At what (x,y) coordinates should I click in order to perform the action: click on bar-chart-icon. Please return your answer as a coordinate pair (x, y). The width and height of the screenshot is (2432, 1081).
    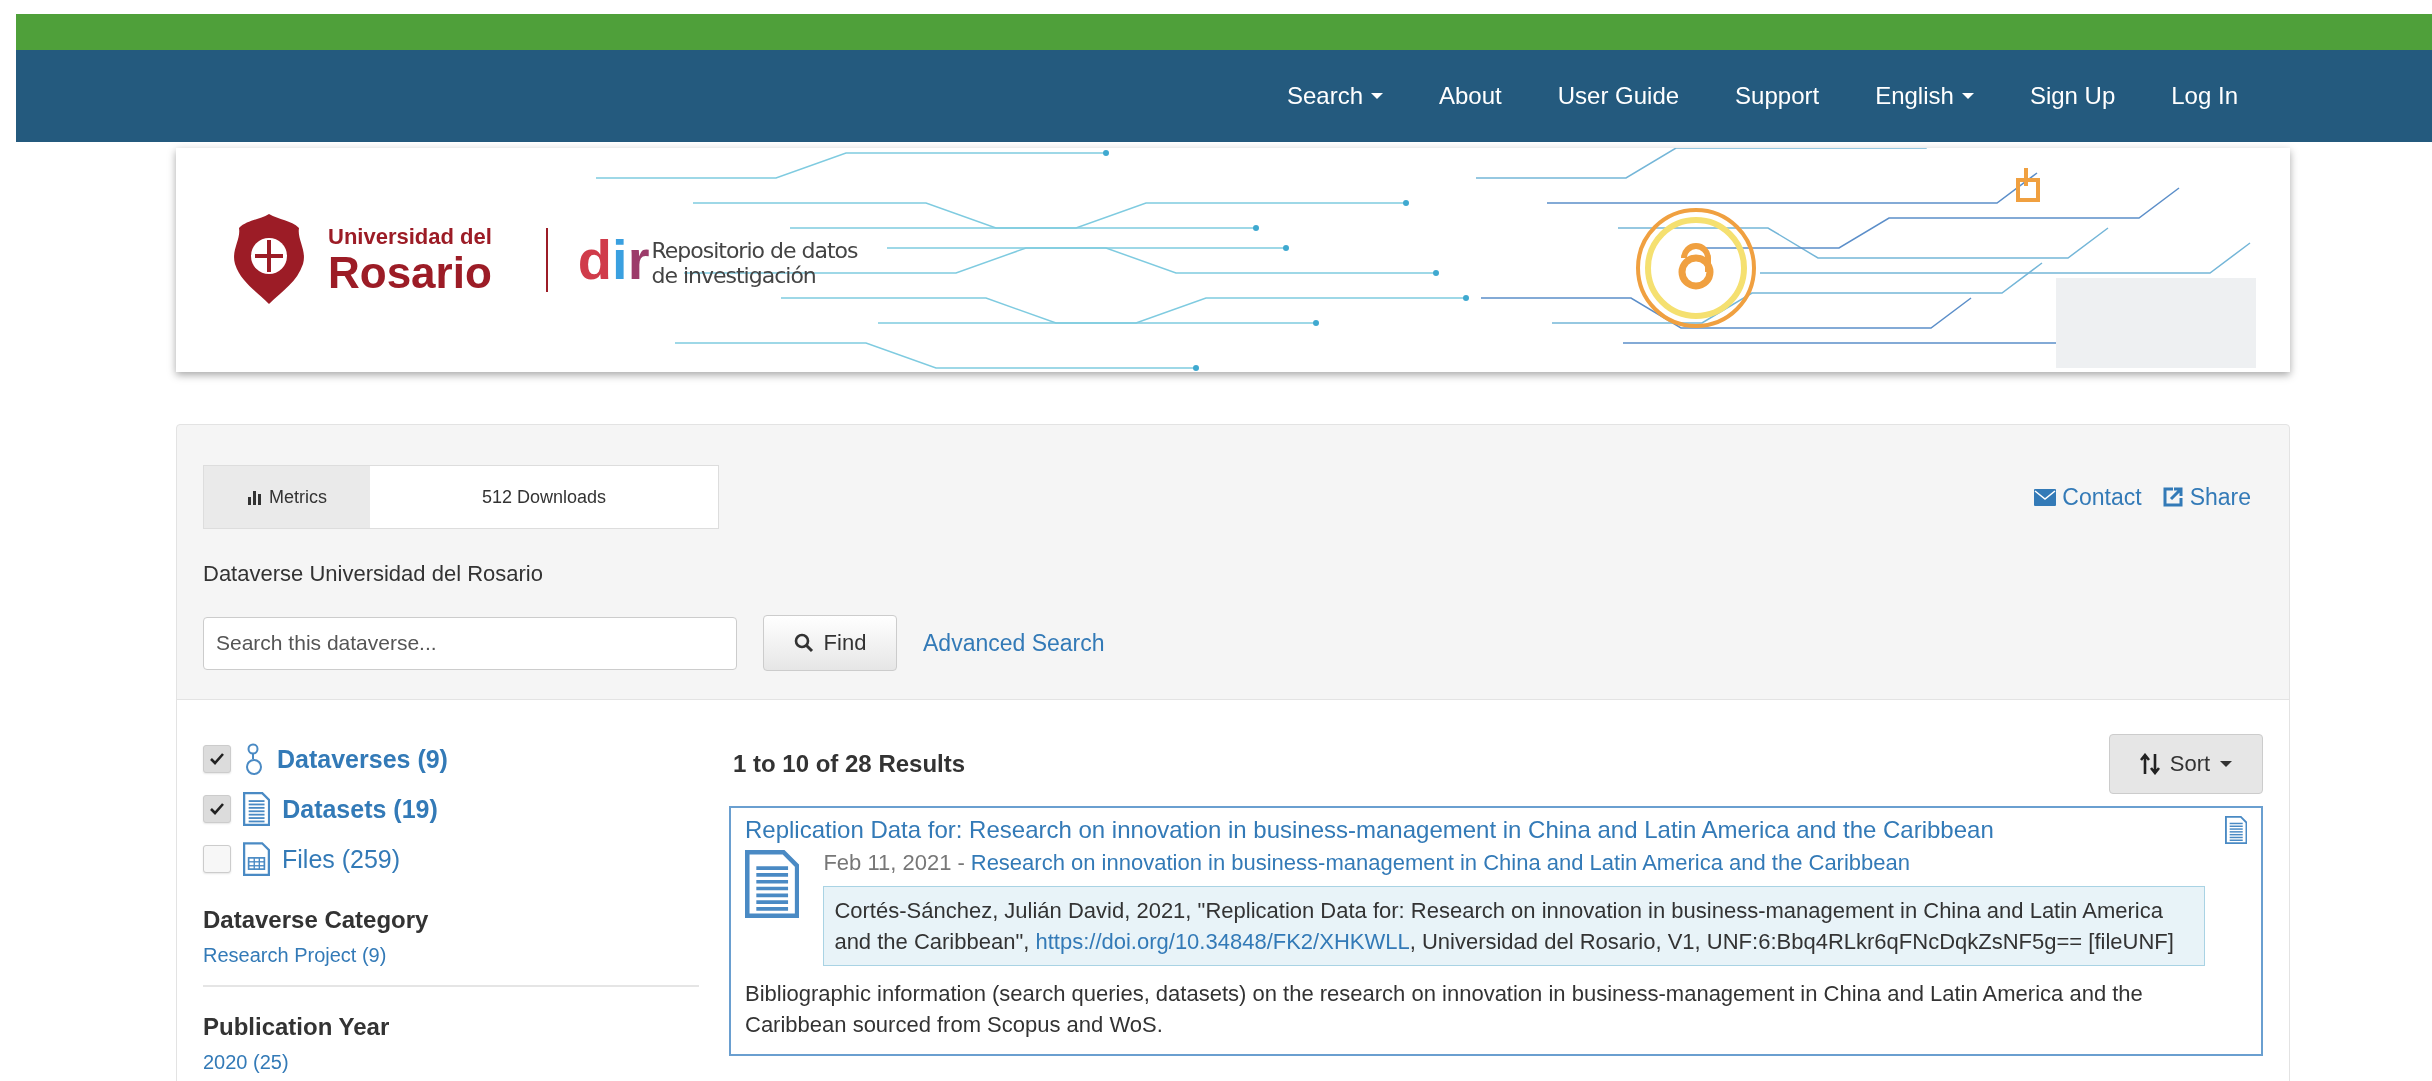
    Looking at the image, I should click on (255, 497).